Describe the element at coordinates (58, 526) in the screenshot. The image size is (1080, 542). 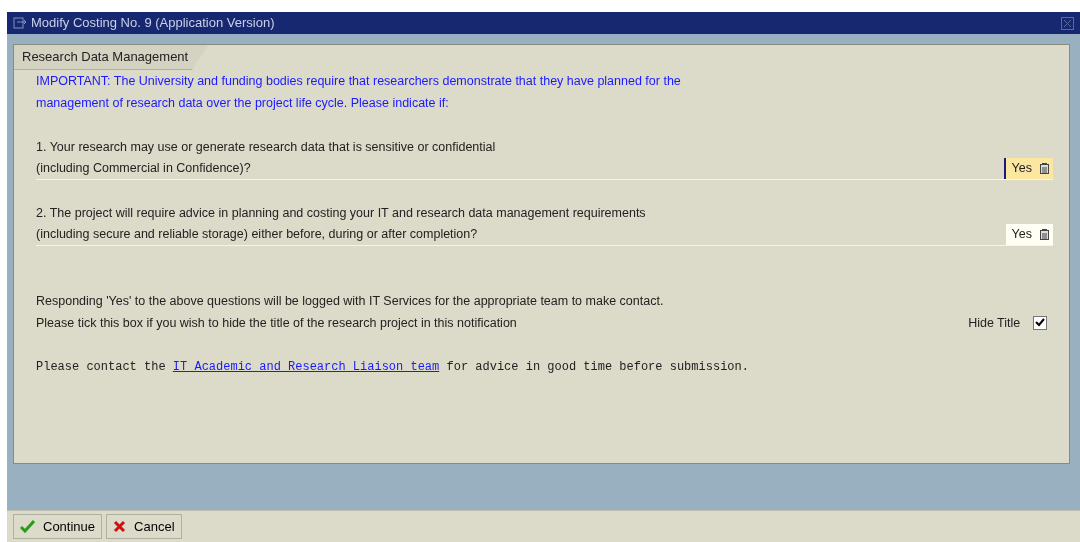
I see `continue-button: Continue` at that location.